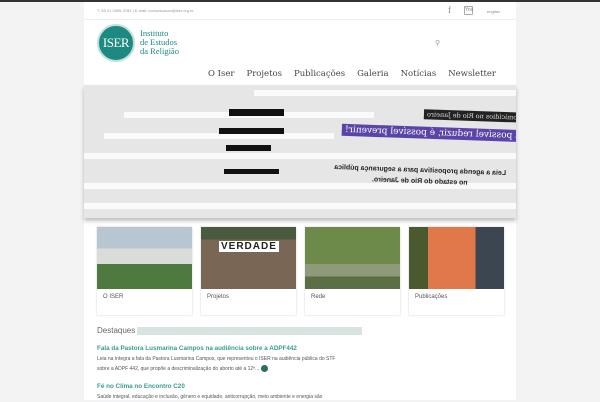 The image size is (600, 402). Describe the element at coordinates (449, 10) in the screenshot. I see `facebook-icon: f` at that location.